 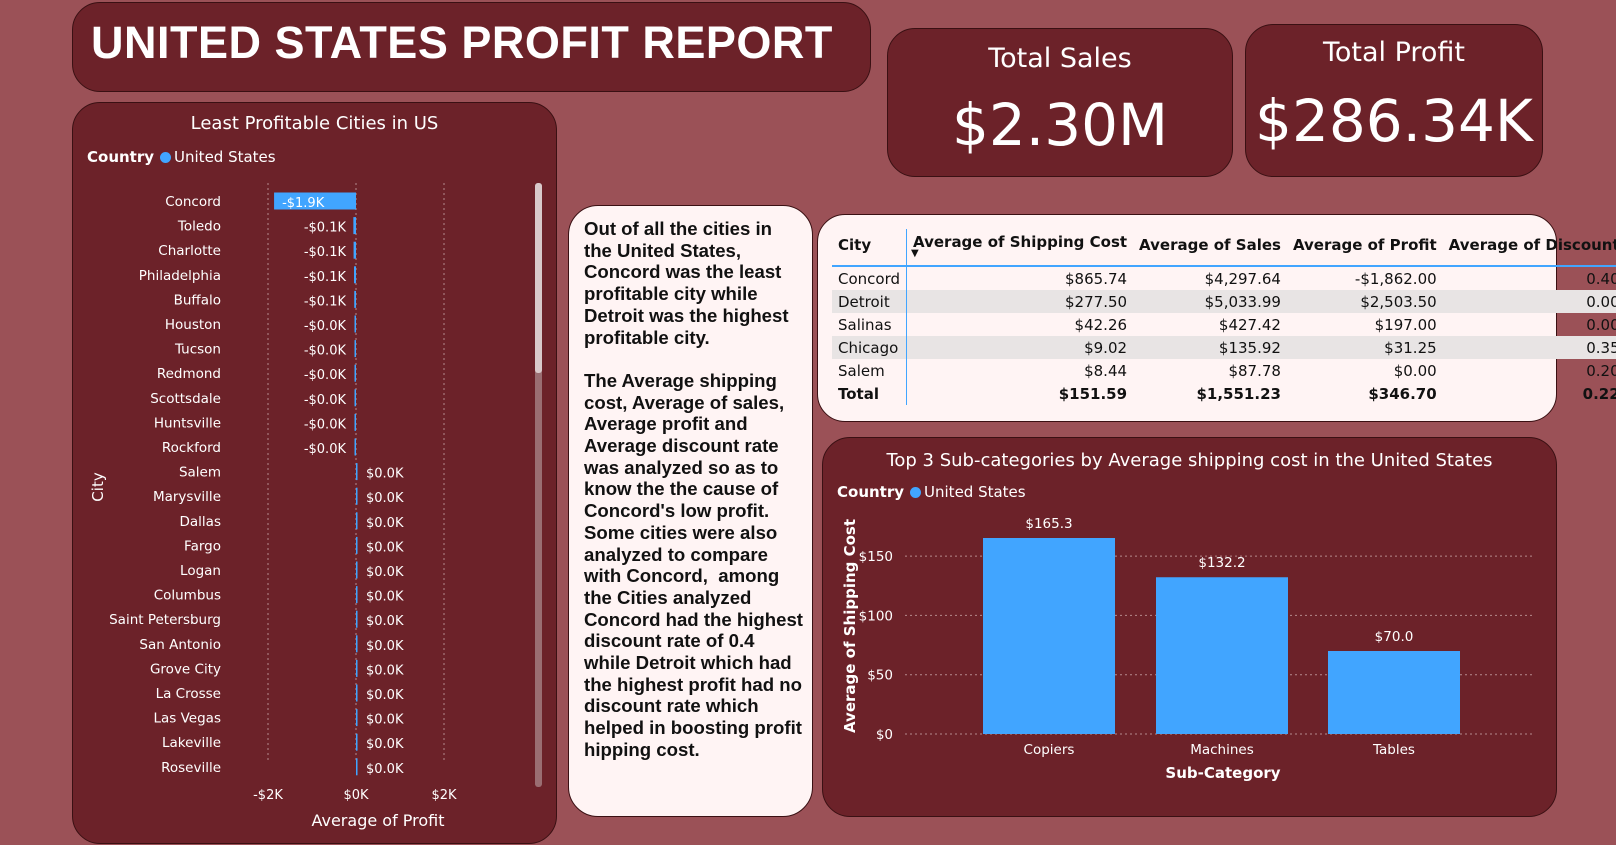 I want to click on table-header-cell: Average of Discount, so click(x=1529, y=248).